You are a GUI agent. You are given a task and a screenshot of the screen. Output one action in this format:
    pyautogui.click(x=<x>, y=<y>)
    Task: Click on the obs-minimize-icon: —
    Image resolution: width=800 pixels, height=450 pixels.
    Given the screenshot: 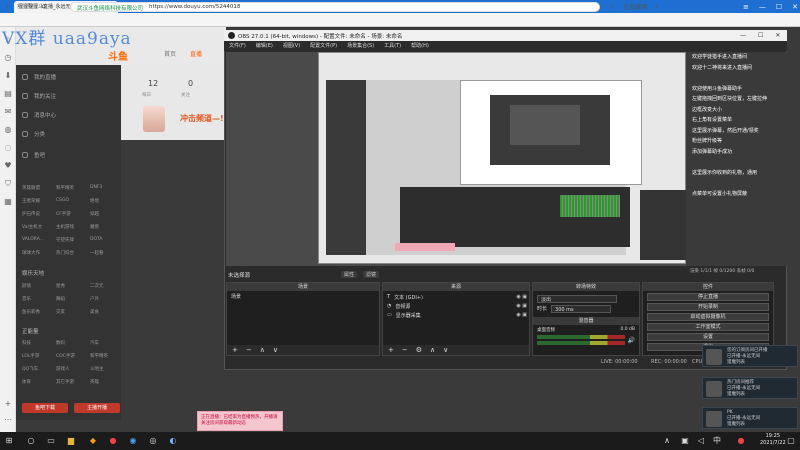 What is the action you would take?
    pyautogui.click(x=743, y=35)
    